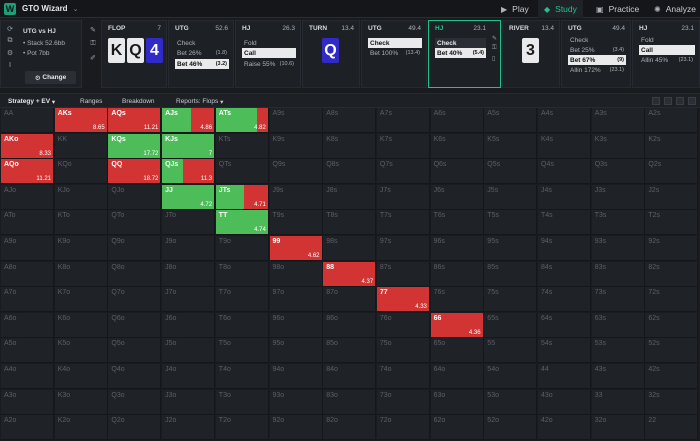  I want to click on hand-cell-65s: 65s, so click(511, 325).